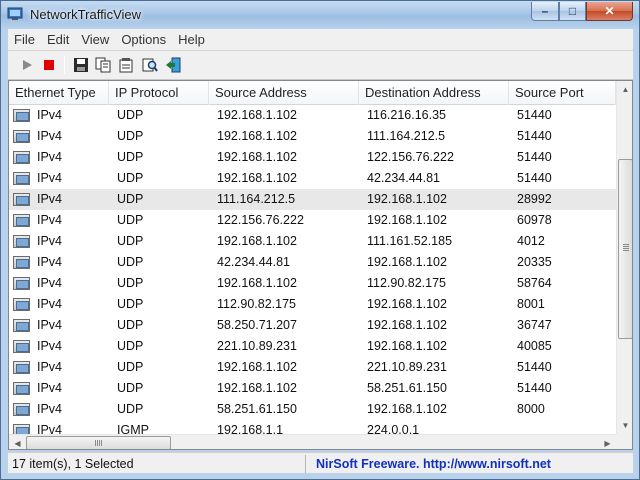 The width and height of the screenshot is (640, 480). I want to click on minimize-icon: –, so click(545, 11).